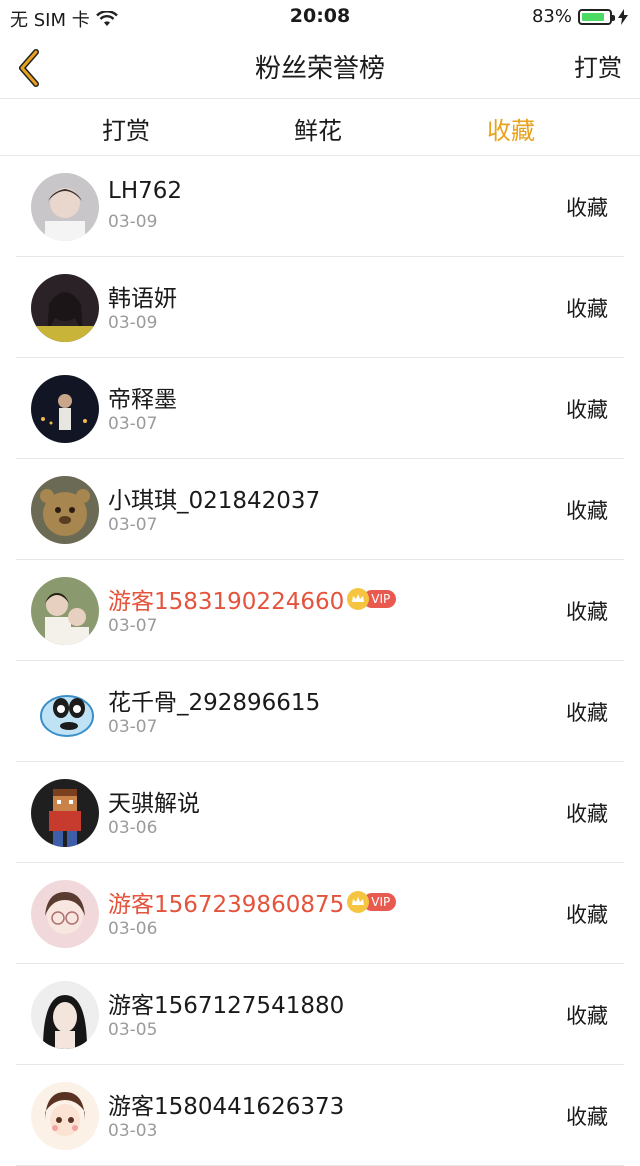 The width and height of the screenshot is (640, 1166). I want to click on battery-icon, so click(596, 16).